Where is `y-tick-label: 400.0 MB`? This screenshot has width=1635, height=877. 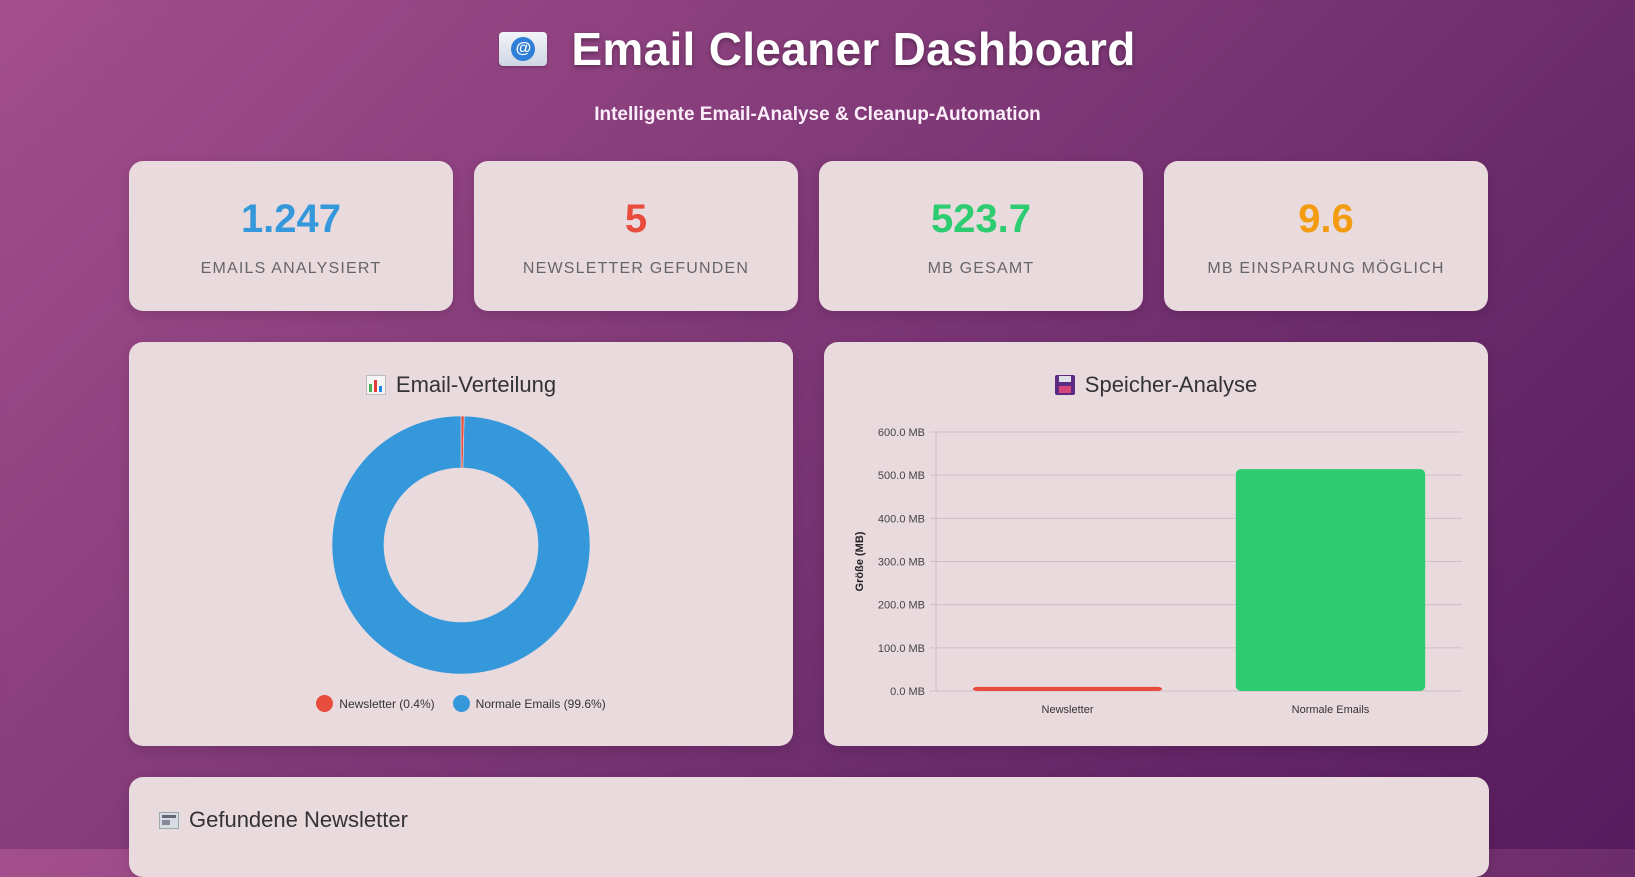 y-tick-label: 400.0 MB is located at coordinates (901, 519).